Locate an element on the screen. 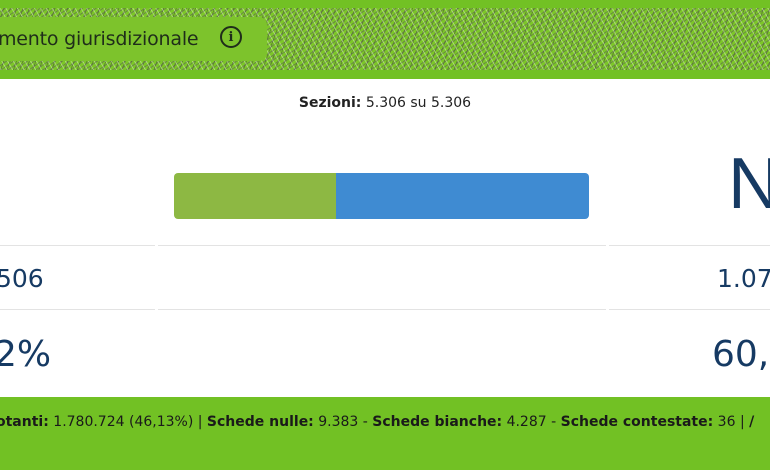  option-si-letter: I is located at coordinates (1, 184).